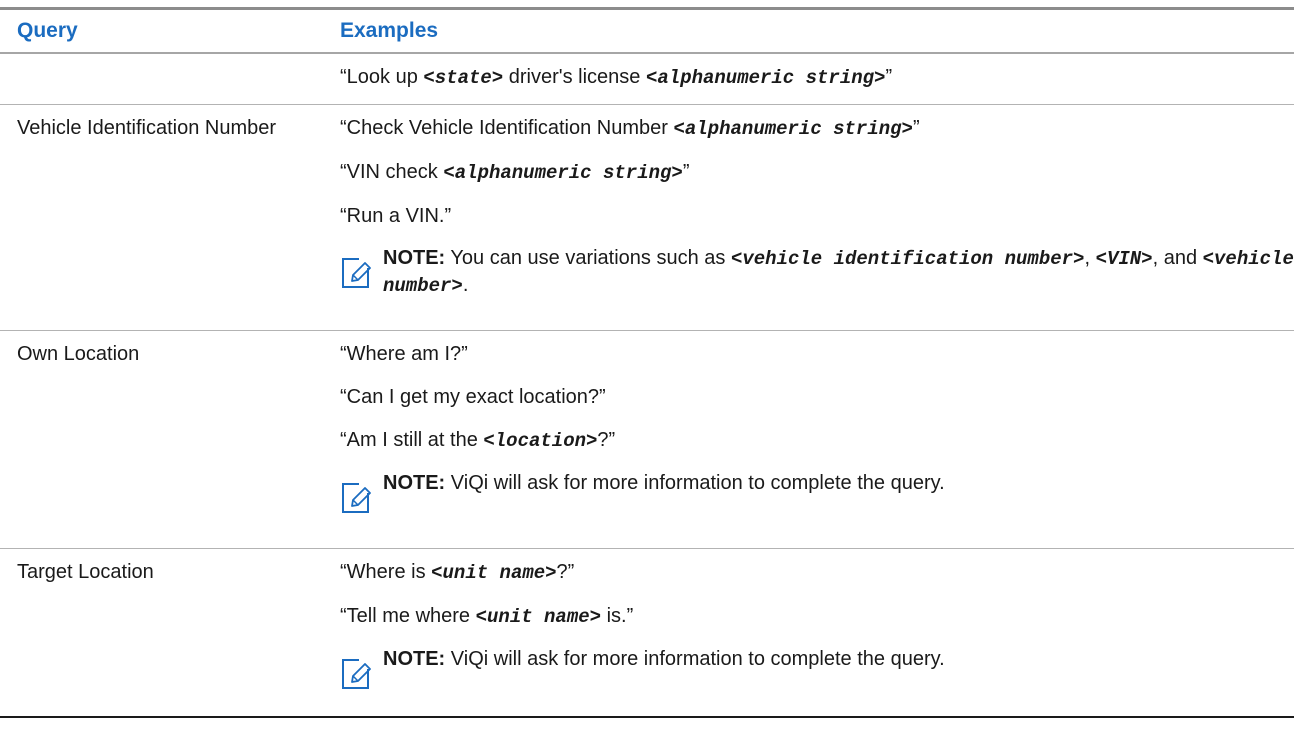  What do you see at coordinates (165, 79) in the screenshot?
I see `query-cell` at bounding box center [165, 79].